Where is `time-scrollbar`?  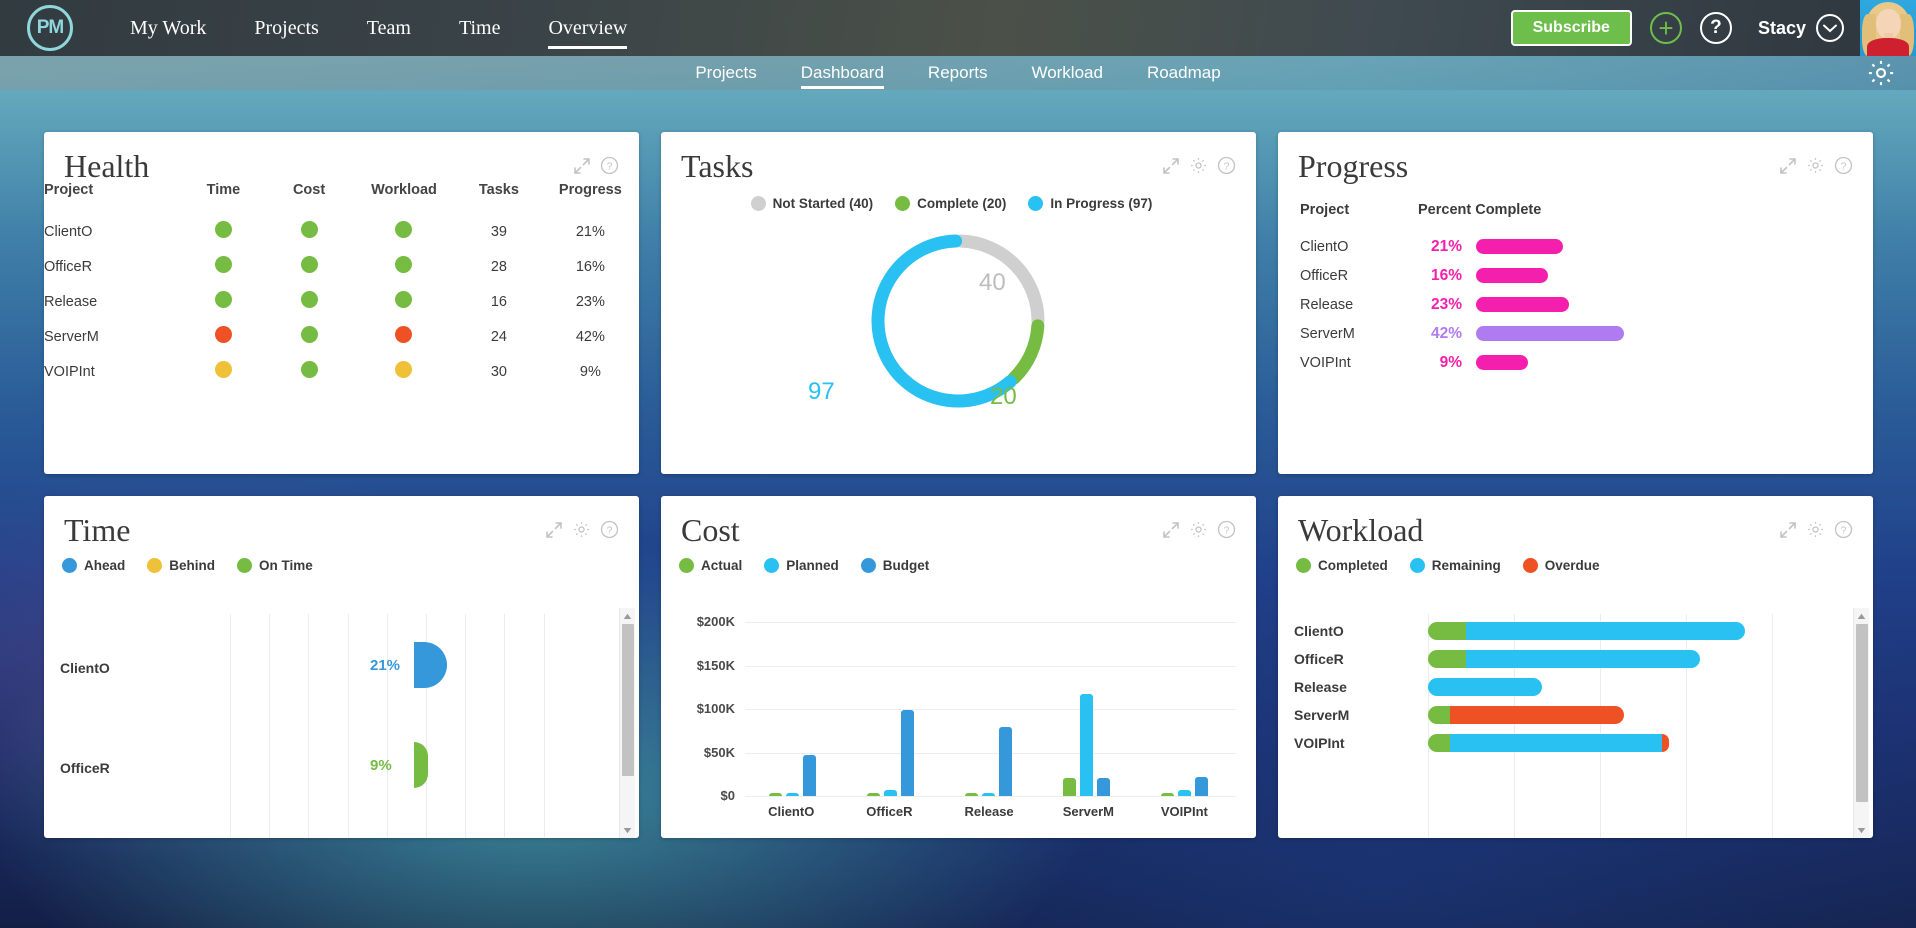 time-scrollbar is located at coordinates (627, 723).